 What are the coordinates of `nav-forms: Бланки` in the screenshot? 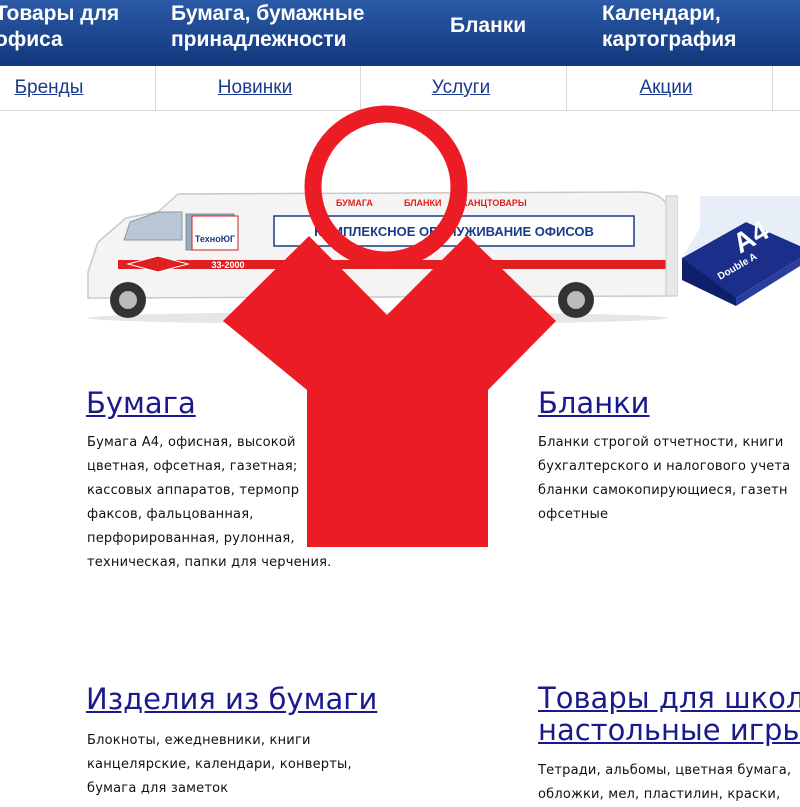 It's located at (500, 26).